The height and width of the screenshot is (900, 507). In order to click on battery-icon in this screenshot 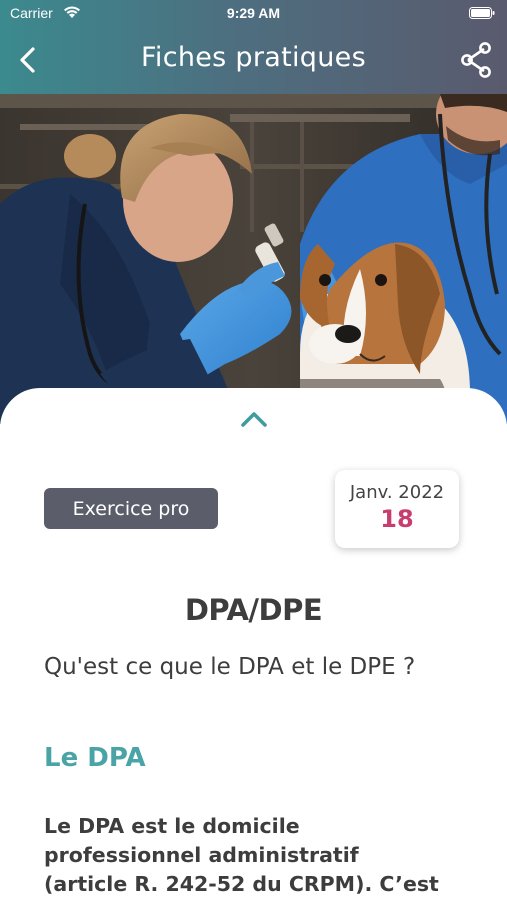, I will do `click(482, 13)`.